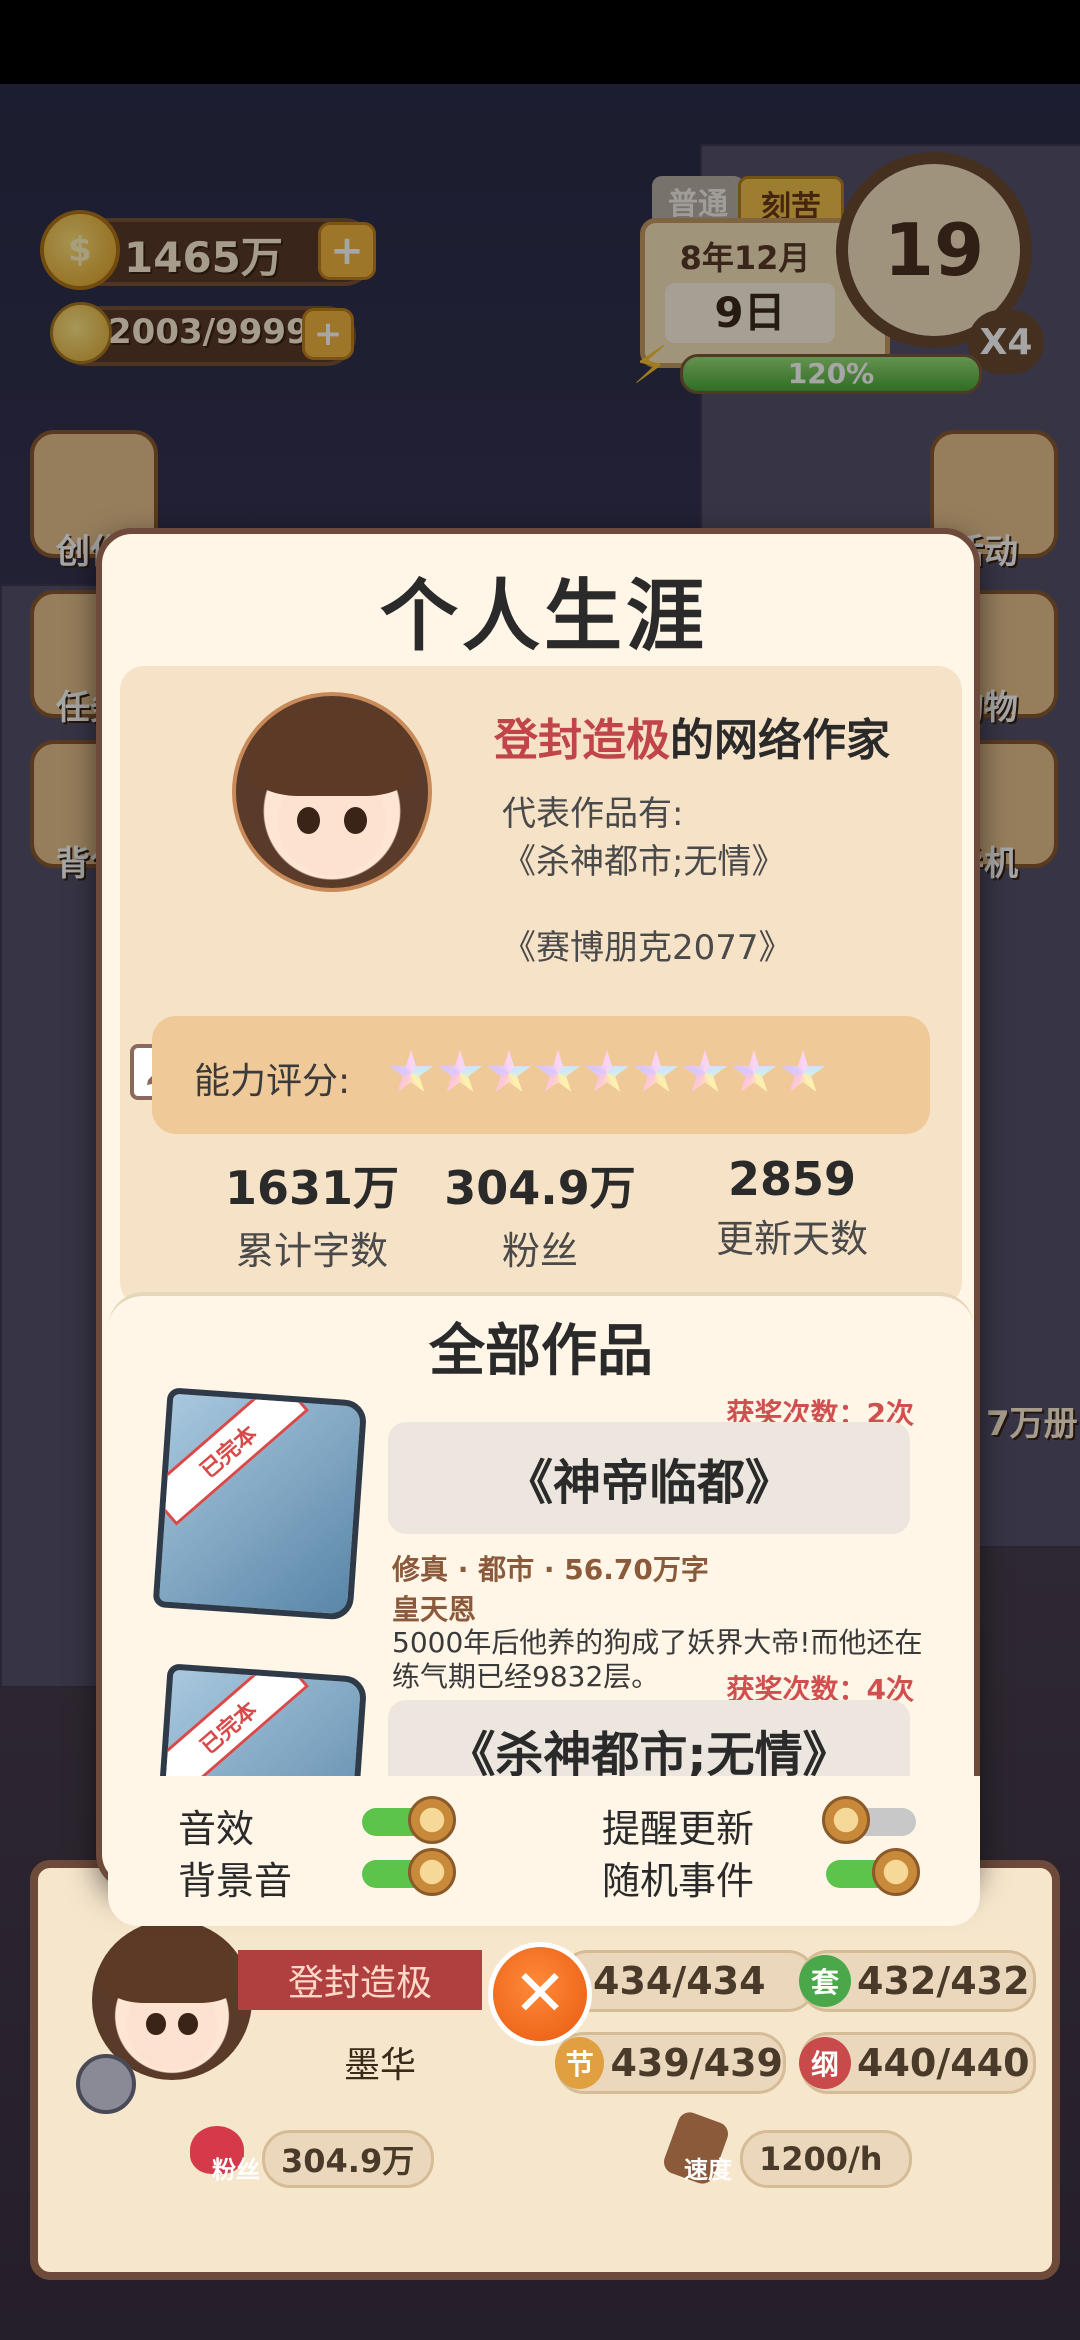 This screenshot has height=2340, width=1080. What do you see at coordinates (708, 2170) in the screenshot?
I see `speed-label: 速度` at bounding box center [708, 2170].